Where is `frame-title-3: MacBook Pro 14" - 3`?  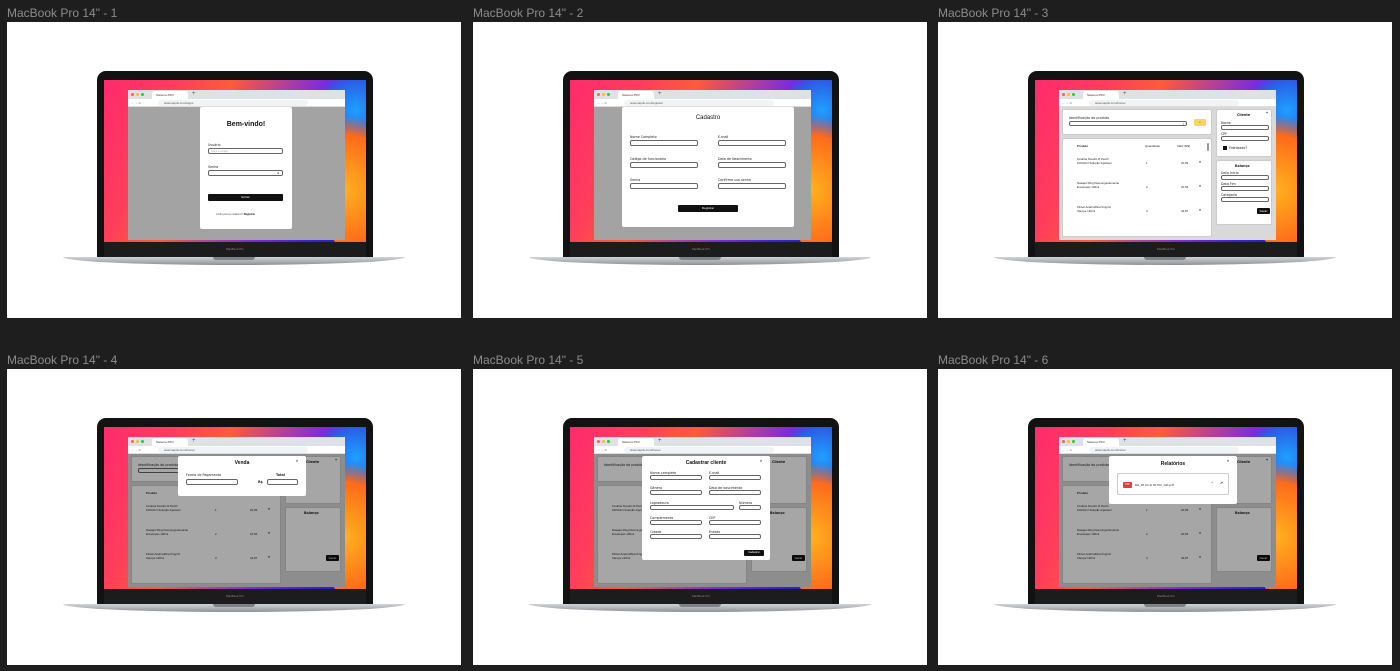
frame-title-3: MacBook Pro 14" - 3 is located at coordinates (993, 13).